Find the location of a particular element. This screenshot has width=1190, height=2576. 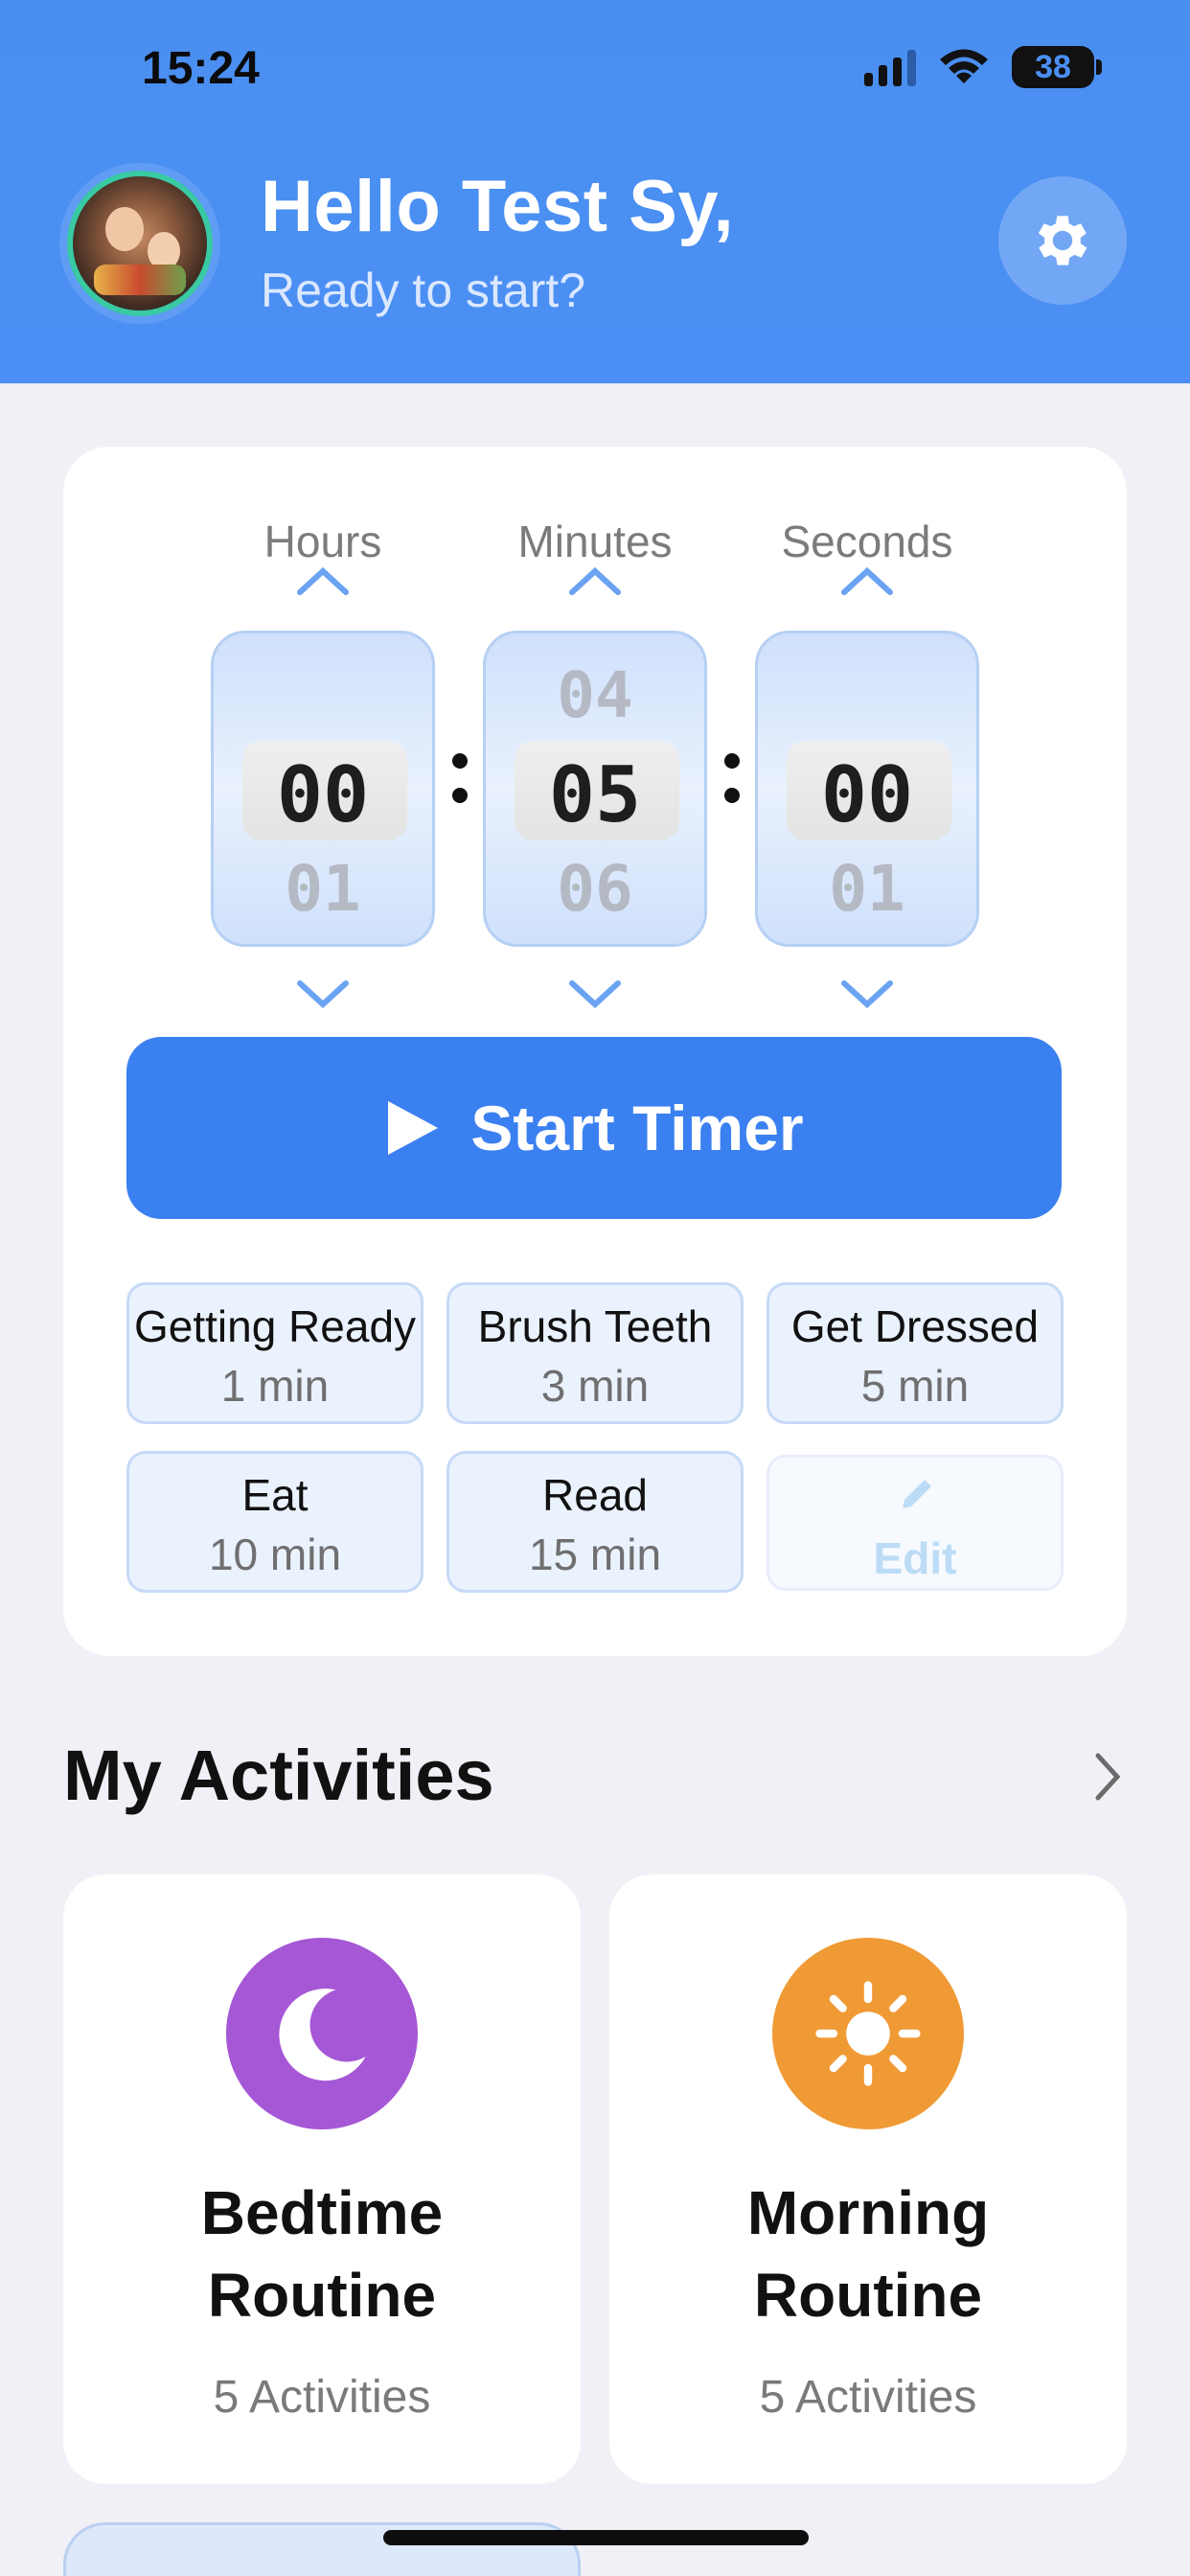

play-icon is located at coordinates (413, 1128).